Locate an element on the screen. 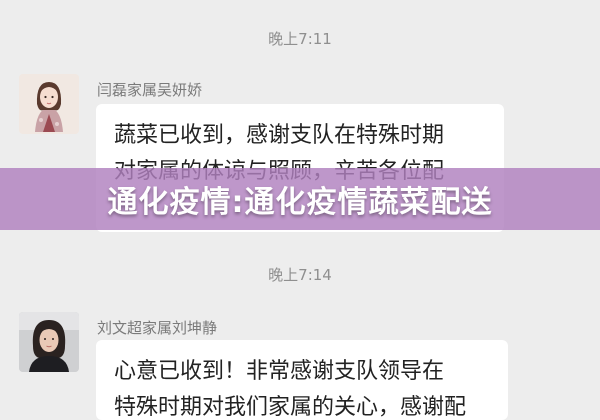 The width and height of the screenshot is (600, 420). message-bubble: 心意已收到！非常感谢支队领导在 特殊时期对我们家属的关心，感谢配 is located at coordinates (302, 380).